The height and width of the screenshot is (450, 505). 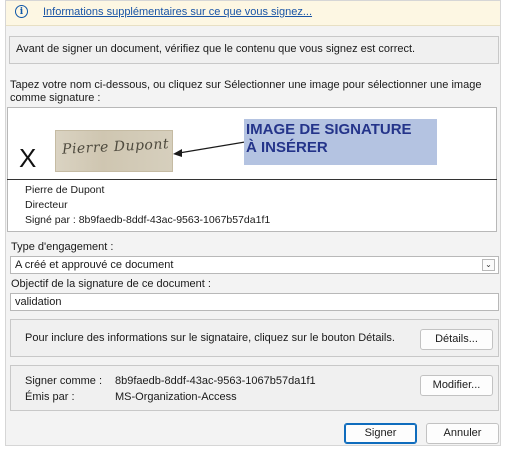 I want to click on signature-callout: IMAGE DE SIGNATURE À INSÉRER, so click(x=340, y=142).